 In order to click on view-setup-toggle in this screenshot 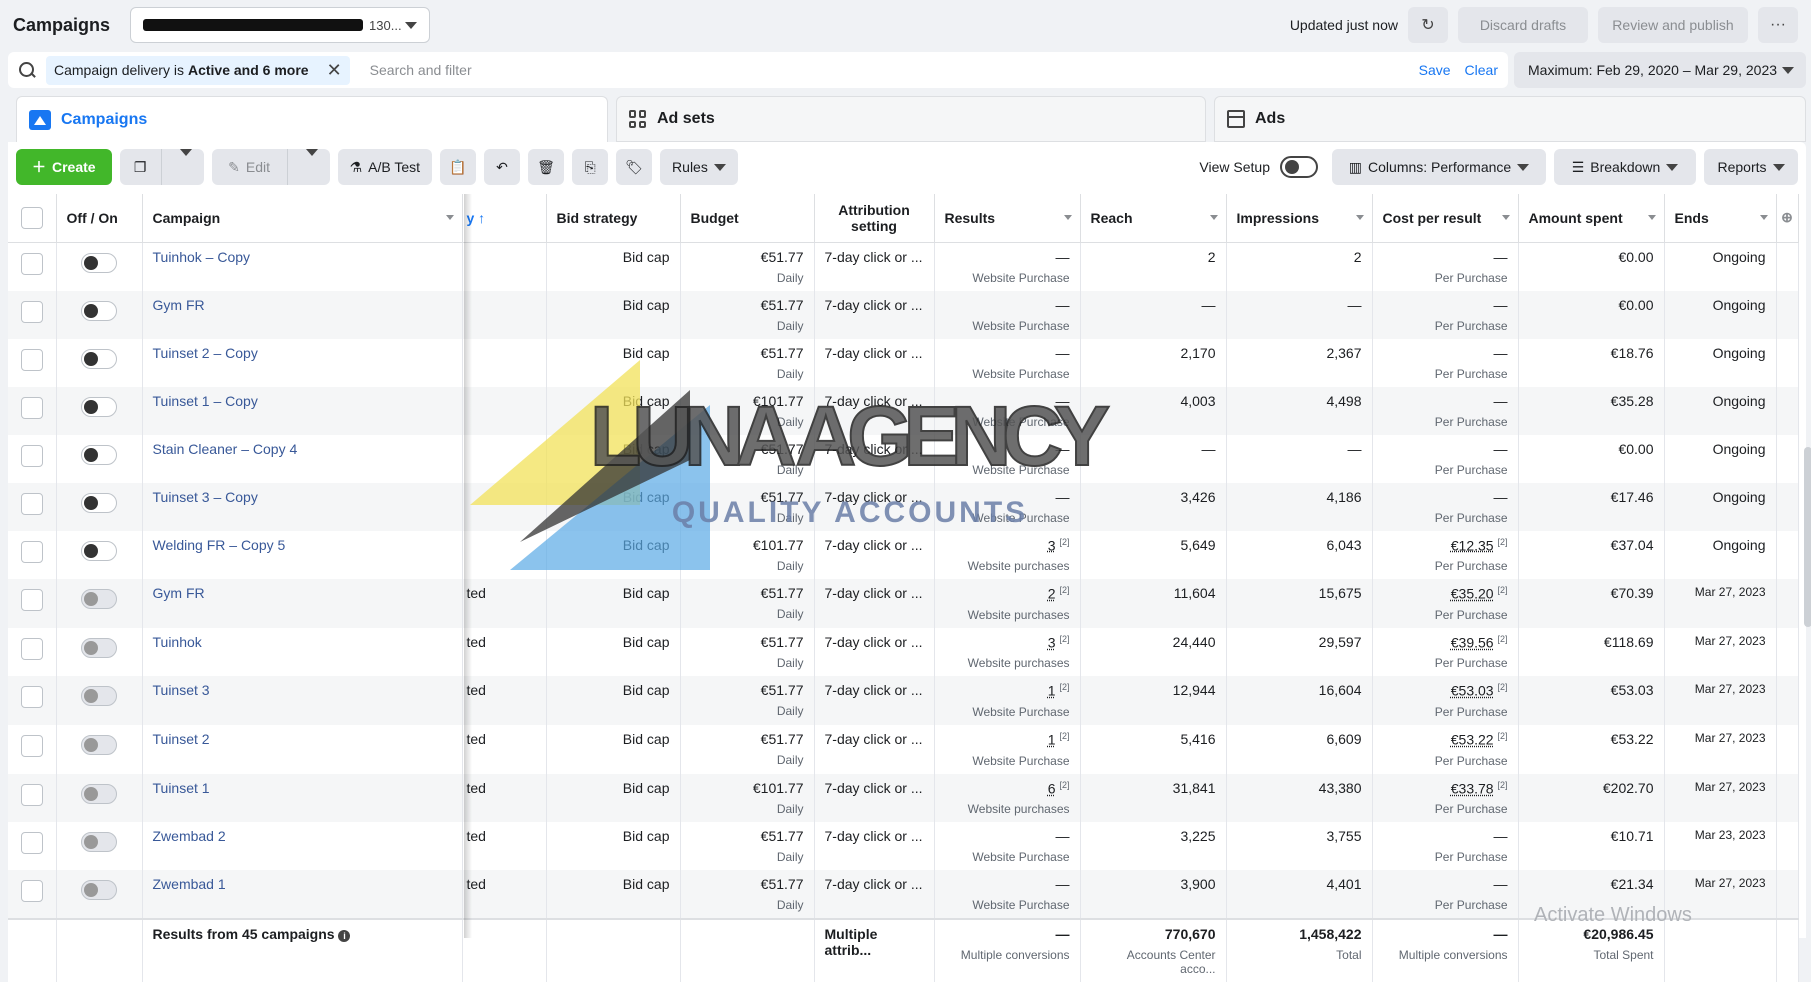, I will do `click(1299, 167)`.